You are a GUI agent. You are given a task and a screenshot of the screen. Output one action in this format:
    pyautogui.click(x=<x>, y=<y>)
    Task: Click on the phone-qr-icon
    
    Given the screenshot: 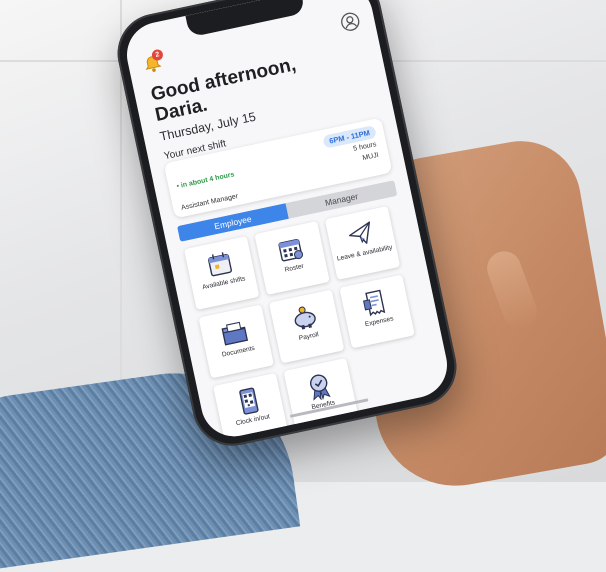 What is the action you would take?
    pyautogui.click(x=249, y=401)
    